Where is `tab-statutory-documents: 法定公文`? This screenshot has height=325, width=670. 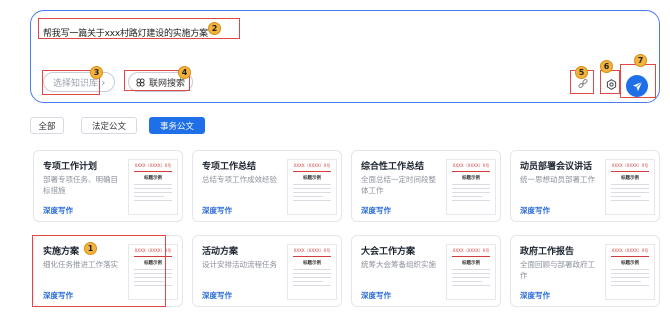
tab-statutory-documents: 法定公文 is located at coordinates (109, 125).